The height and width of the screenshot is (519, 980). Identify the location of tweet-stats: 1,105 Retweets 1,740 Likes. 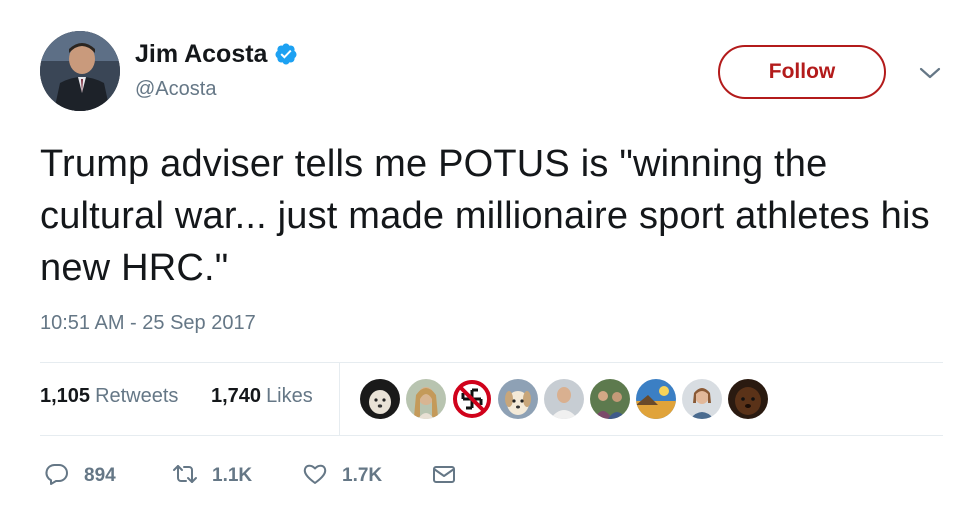
(491, 399).